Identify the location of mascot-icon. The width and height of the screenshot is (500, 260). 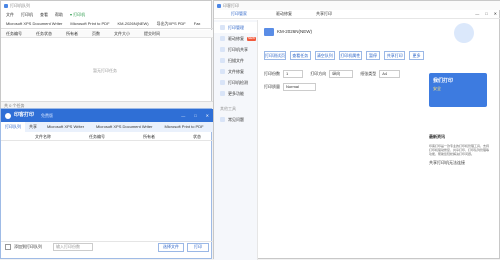
(464, 33).